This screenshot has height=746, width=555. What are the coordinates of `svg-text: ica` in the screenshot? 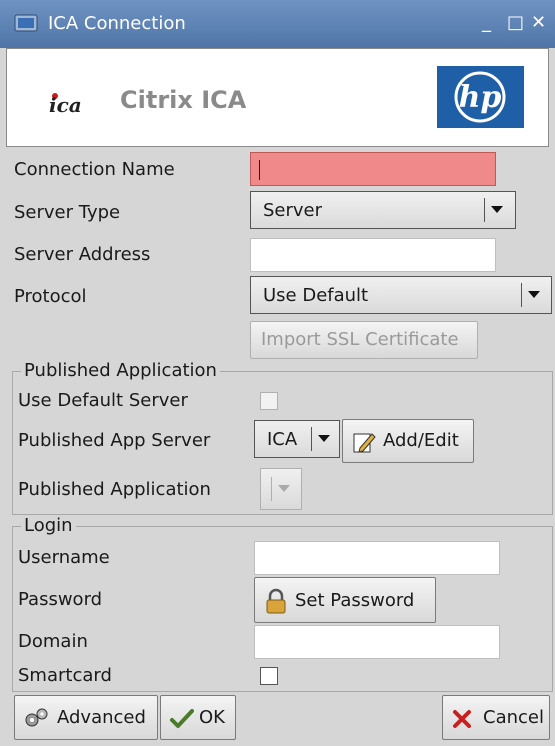 It's located at (65, 105).